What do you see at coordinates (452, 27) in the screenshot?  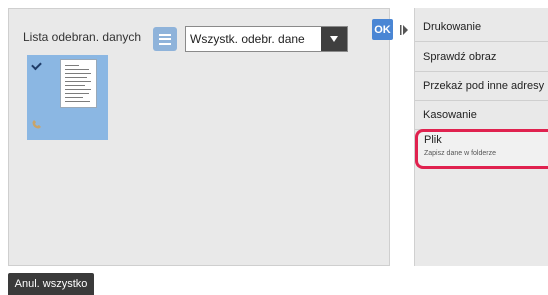 I see `menu-item-label: Drukowanie` at bounding box center [452, 27].